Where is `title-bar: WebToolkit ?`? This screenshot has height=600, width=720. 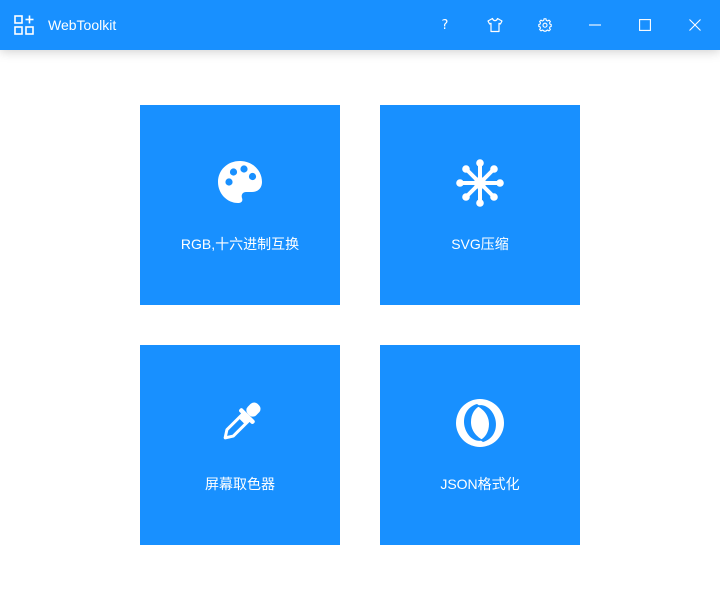 title-bar: WebToolkit ? is located at coordinates (360, 25).